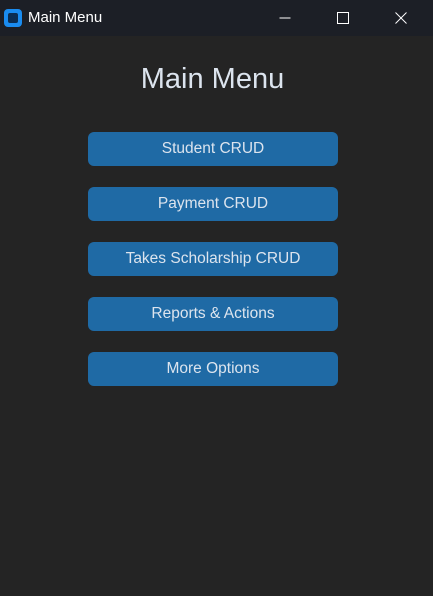 This screenshot has height=596, width=433. I want to click on close-icon, so click(401, 18).